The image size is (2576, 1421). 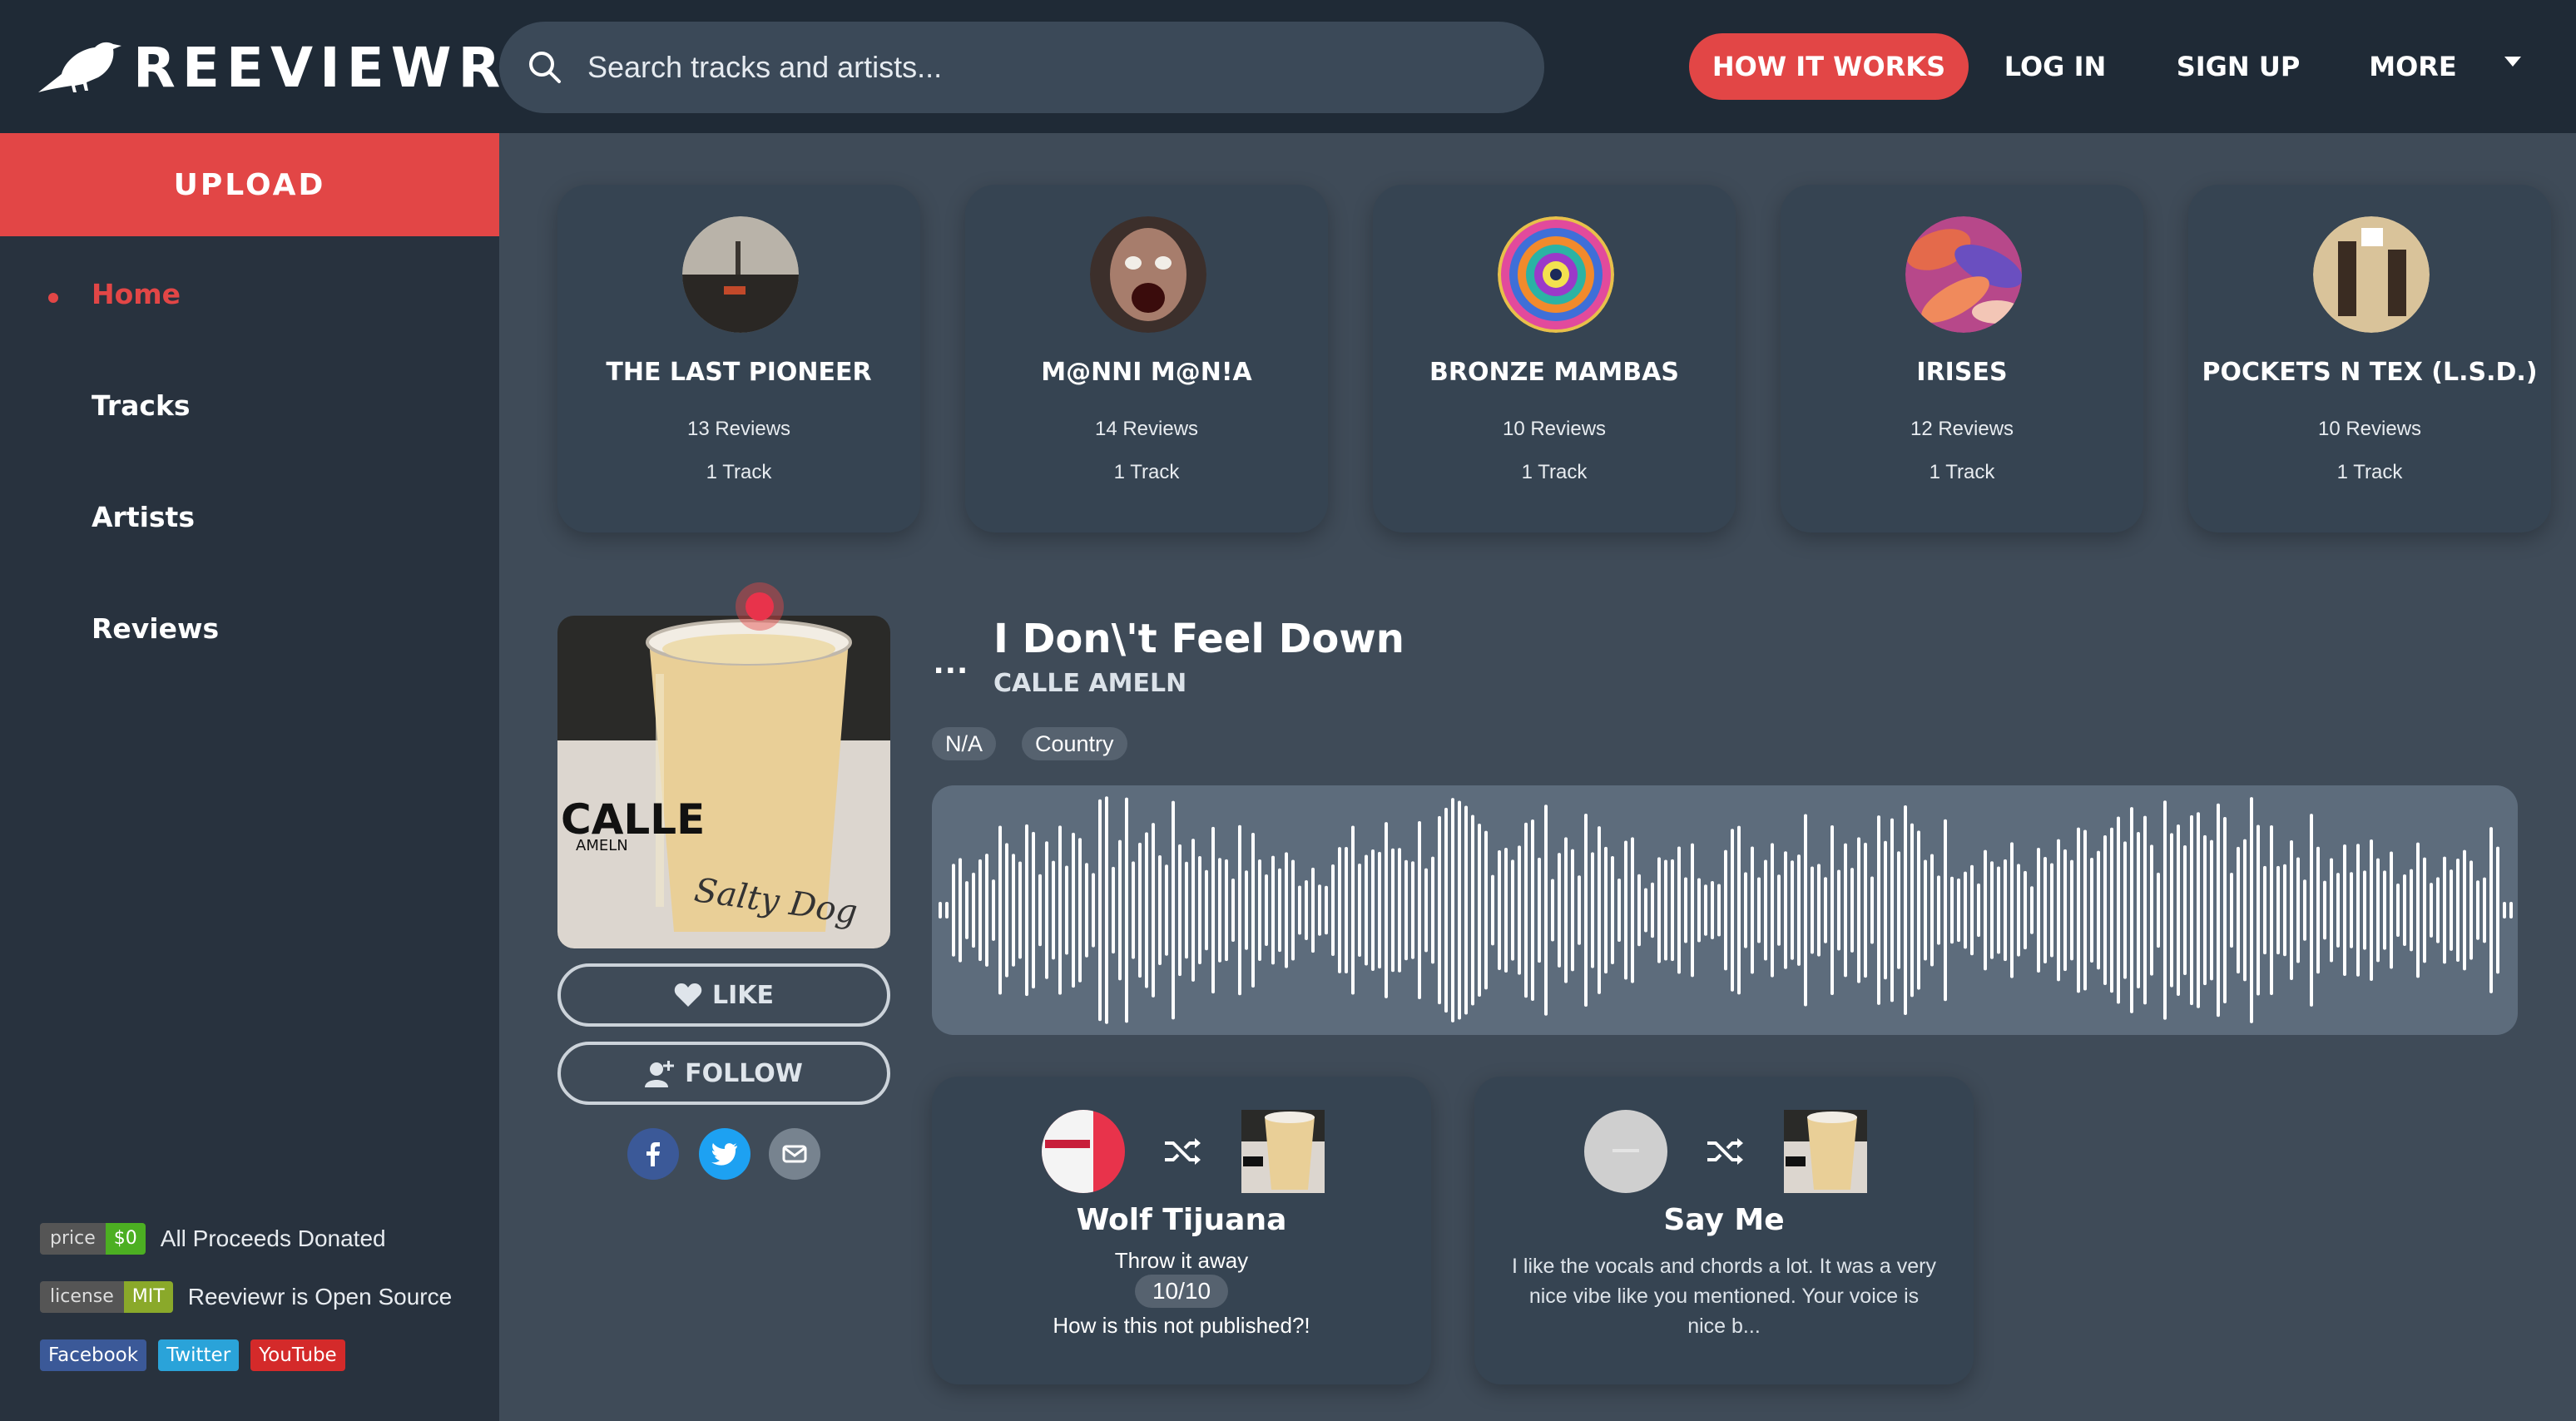 What do you see at coordinates (320, 1297) in the screenshot?
I see `license-badge-text: Reeviewr is Open Source` at bounding box center [320, 1297].